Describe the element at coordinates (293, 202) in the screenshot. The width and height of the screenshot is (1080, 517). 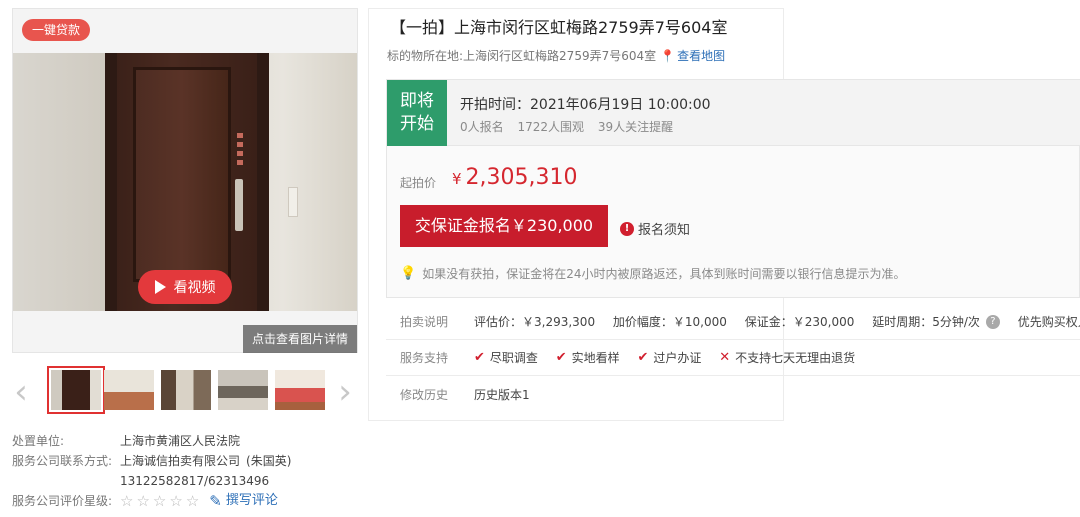
I see `wall-switch` at that location.